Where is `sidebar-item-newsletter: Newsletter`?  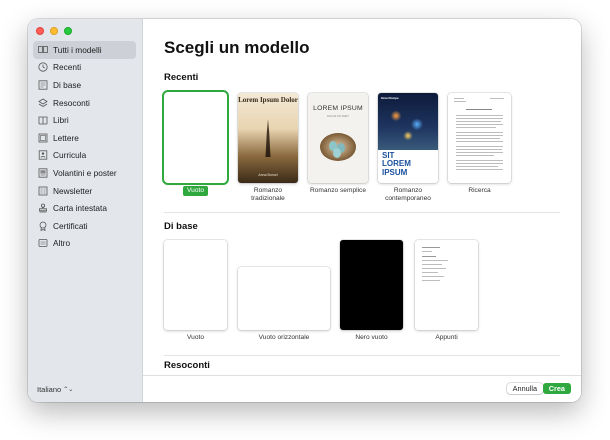 sidebar-item-newsletter: Newsletter is located at coordinates (84, 191).